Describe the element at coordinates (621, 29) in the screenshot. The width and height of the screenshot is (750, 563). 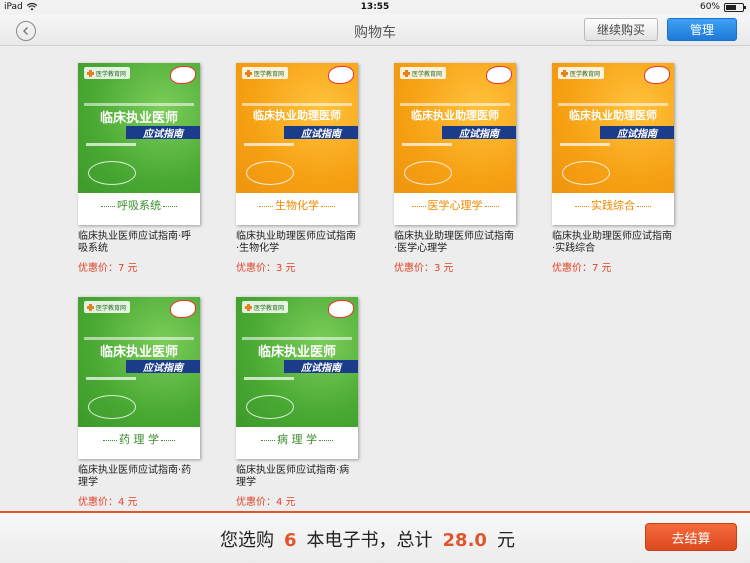
I see `continue-shopping-button: 继续购买` at that location.